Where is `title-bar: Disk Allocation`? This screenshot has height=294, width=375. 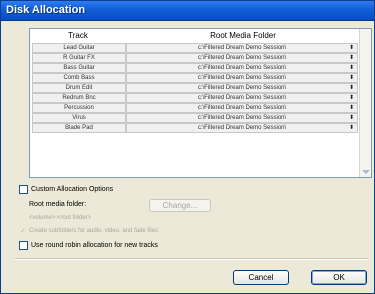
title-bar: Disk Allocation is located at coordinates (187, 11).